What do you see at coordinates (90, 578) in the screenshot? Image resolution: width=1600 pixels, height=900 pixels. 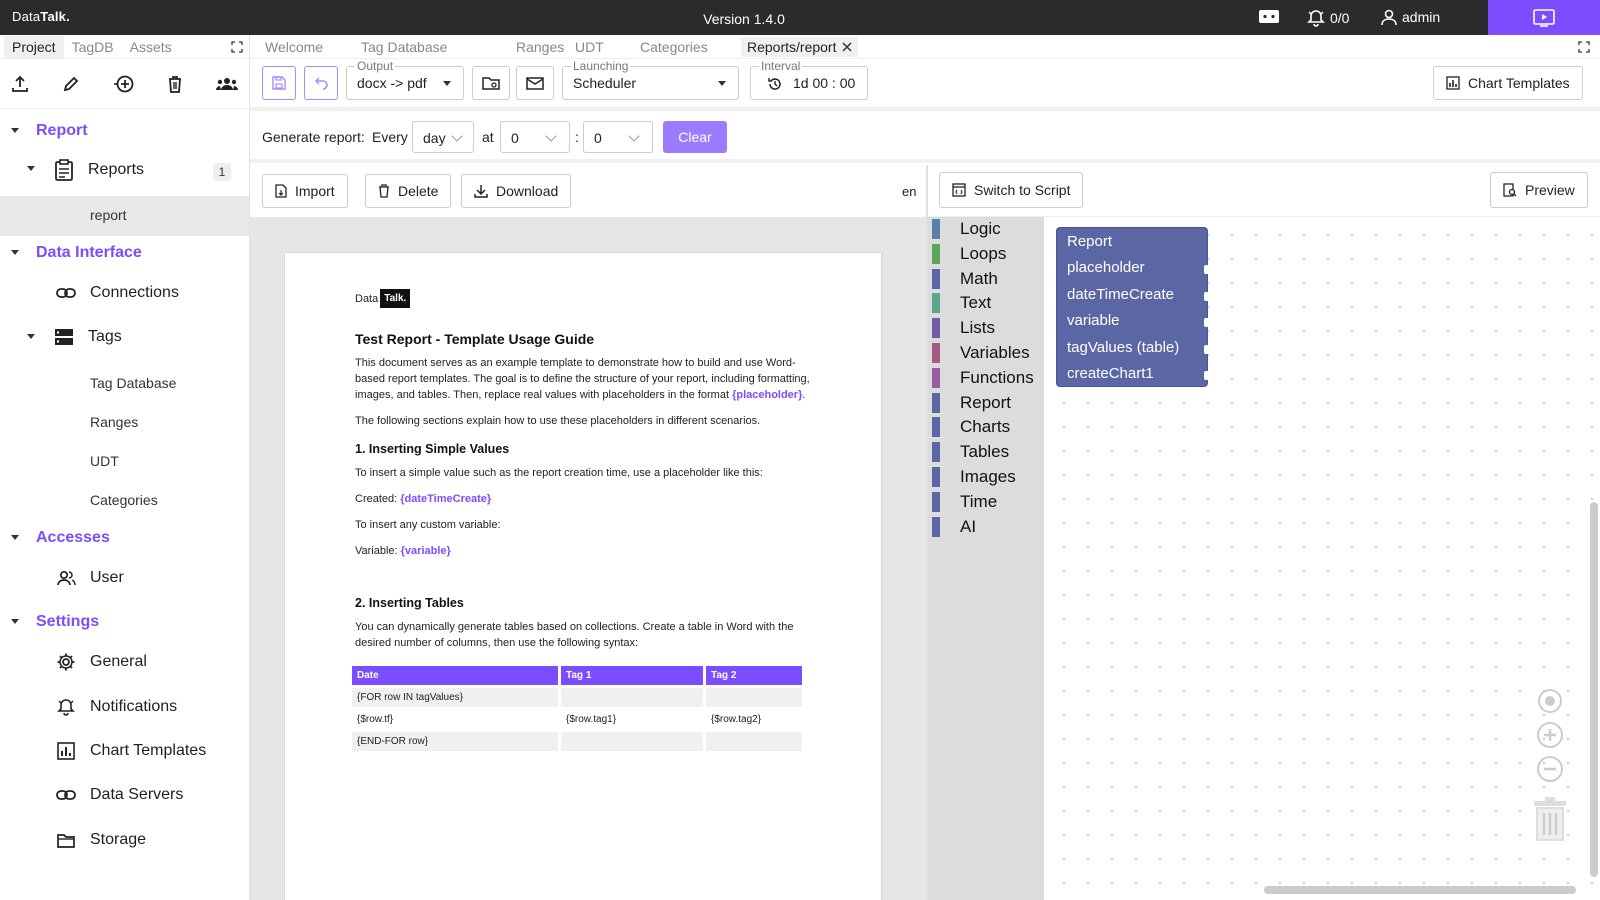 I see `tree-item-user: User` at bounding box center [90, 578].